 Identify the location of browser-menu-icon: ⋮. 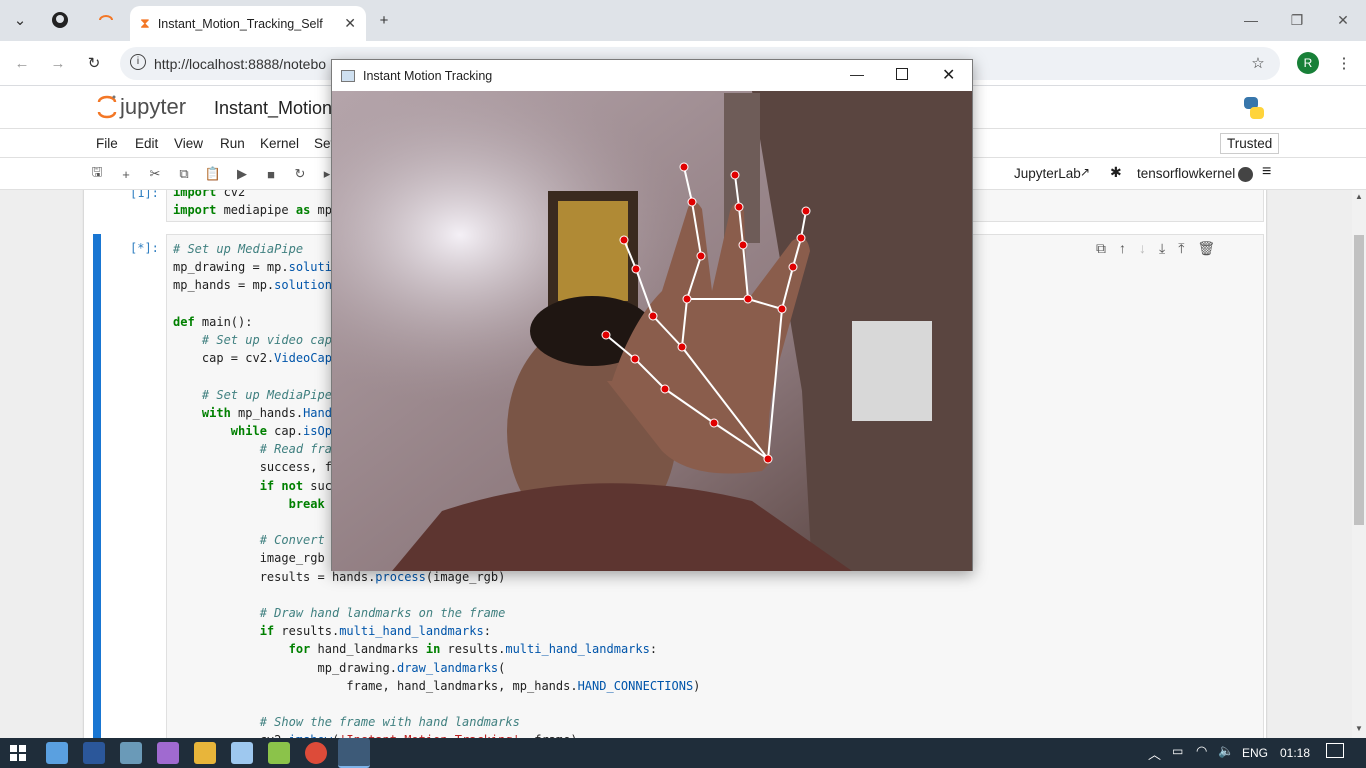
(1344, 63).